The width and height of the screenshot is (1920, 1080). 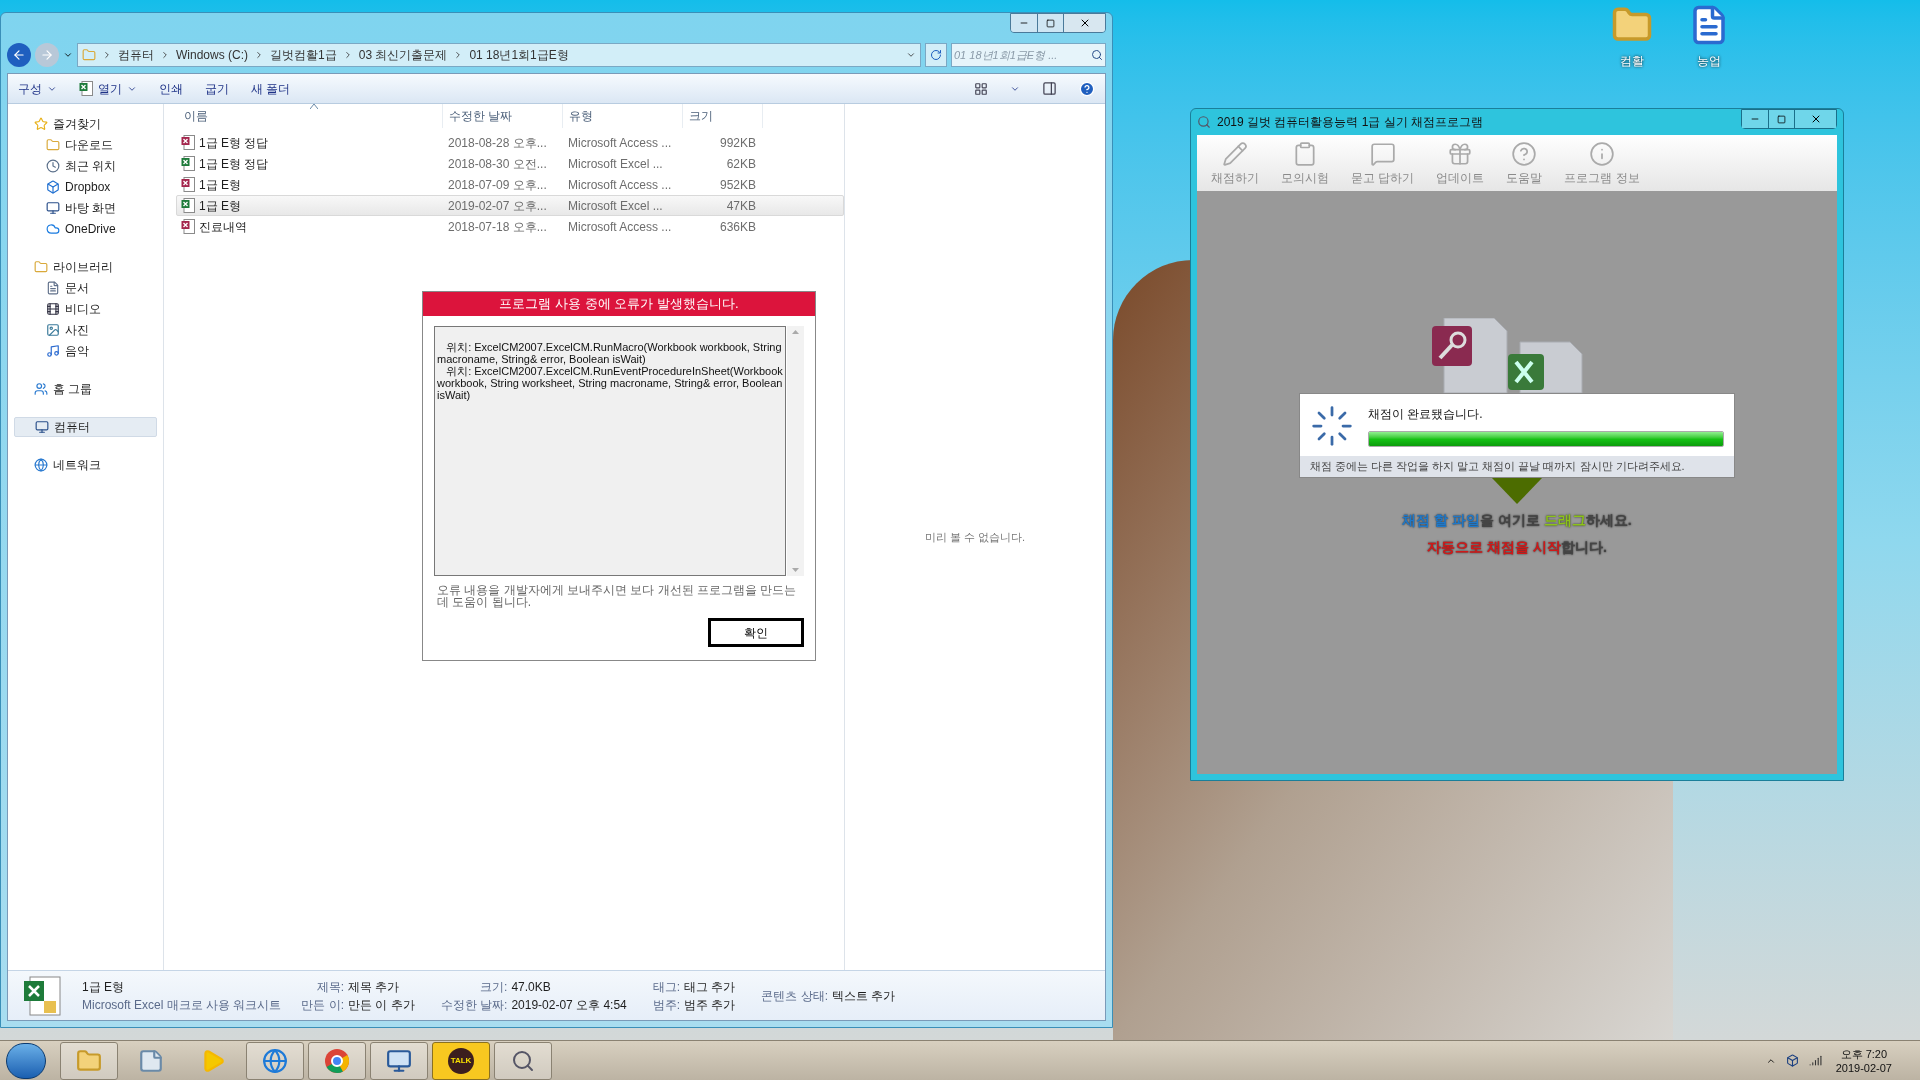 What do you see at coordinates (710, 1004) in the screenshot?
I see `detail-value: 범주 추가` at bounding box center [710, 1004].